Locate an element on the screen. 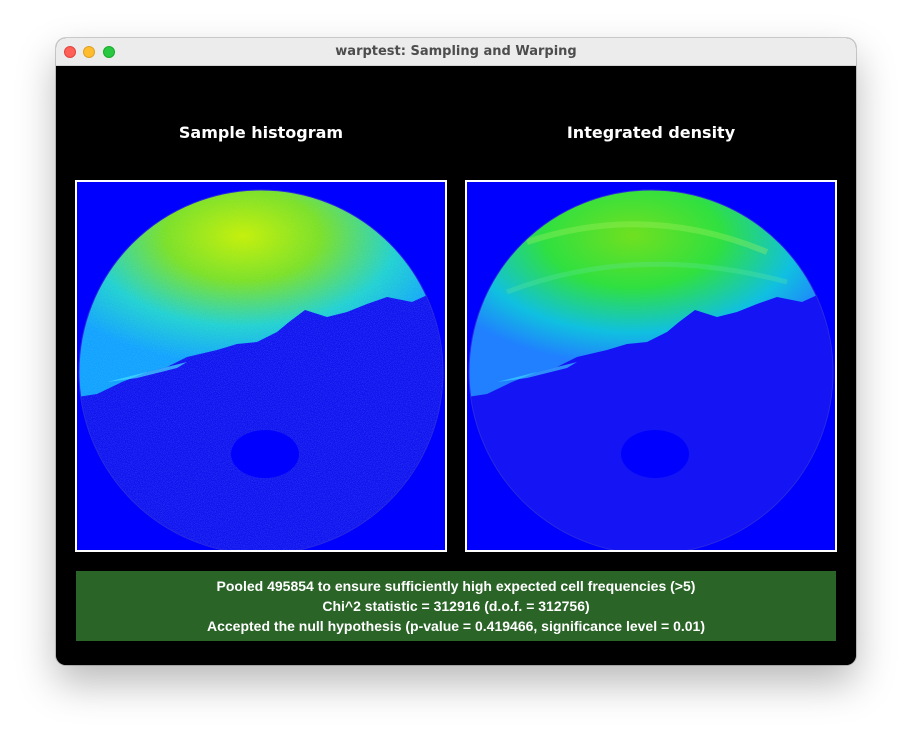  window-title: warptest: Sampling and Warping is located at coordinates (456, 51).